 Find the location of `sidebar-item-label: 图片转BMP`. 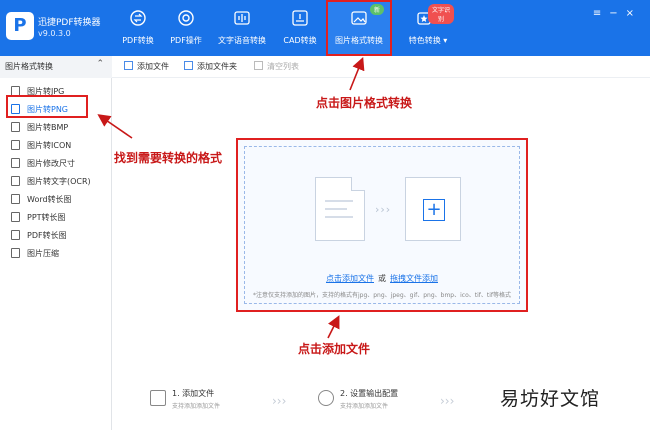

sidebar-item-label: 图片转BMP is located at coordinates (48, 127).